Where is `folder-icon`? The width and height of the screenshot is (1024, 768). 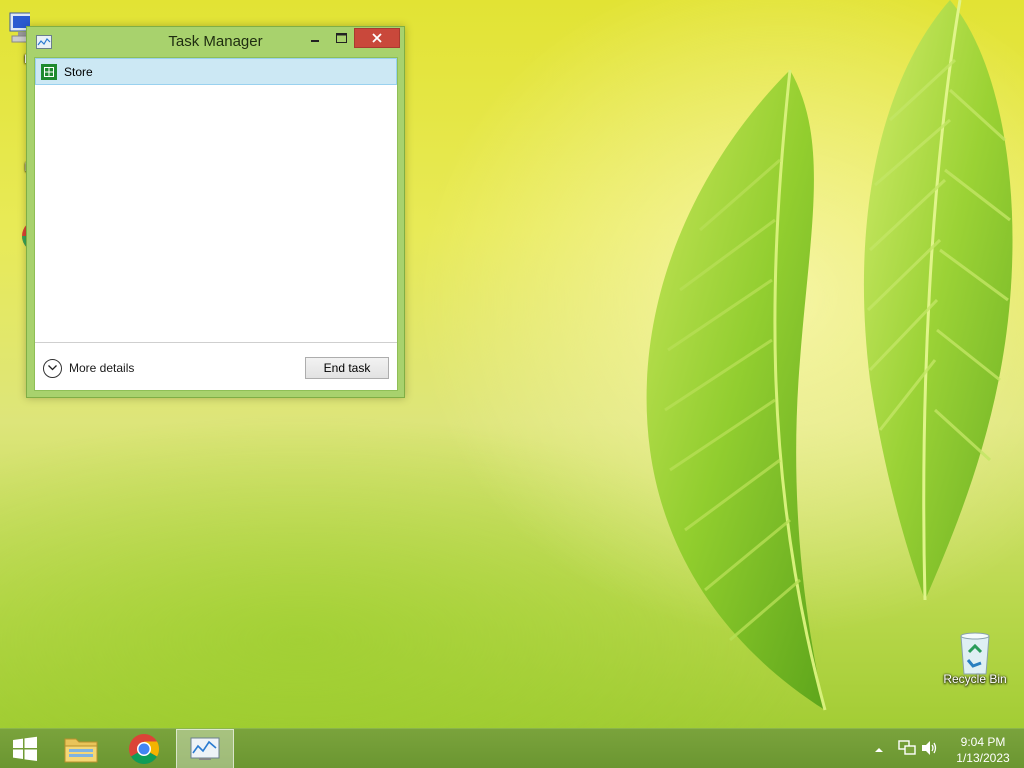 folder-icon is located at coordinates (81, 750).